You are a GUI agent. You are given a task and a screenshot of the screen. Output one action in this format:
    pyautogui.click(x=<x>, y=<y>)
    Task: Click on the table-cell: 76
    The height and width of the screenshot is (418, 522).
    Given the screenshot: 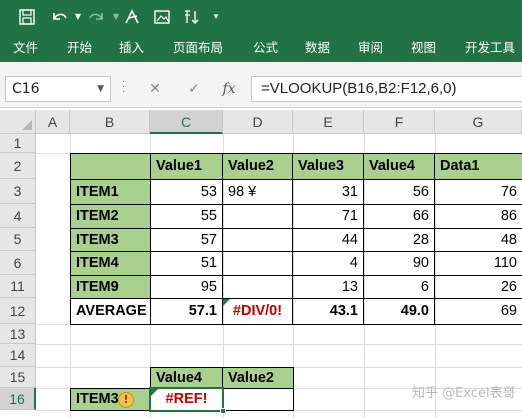 What is the action you would take?
    pyautogui.click(x=478, y=192)
    